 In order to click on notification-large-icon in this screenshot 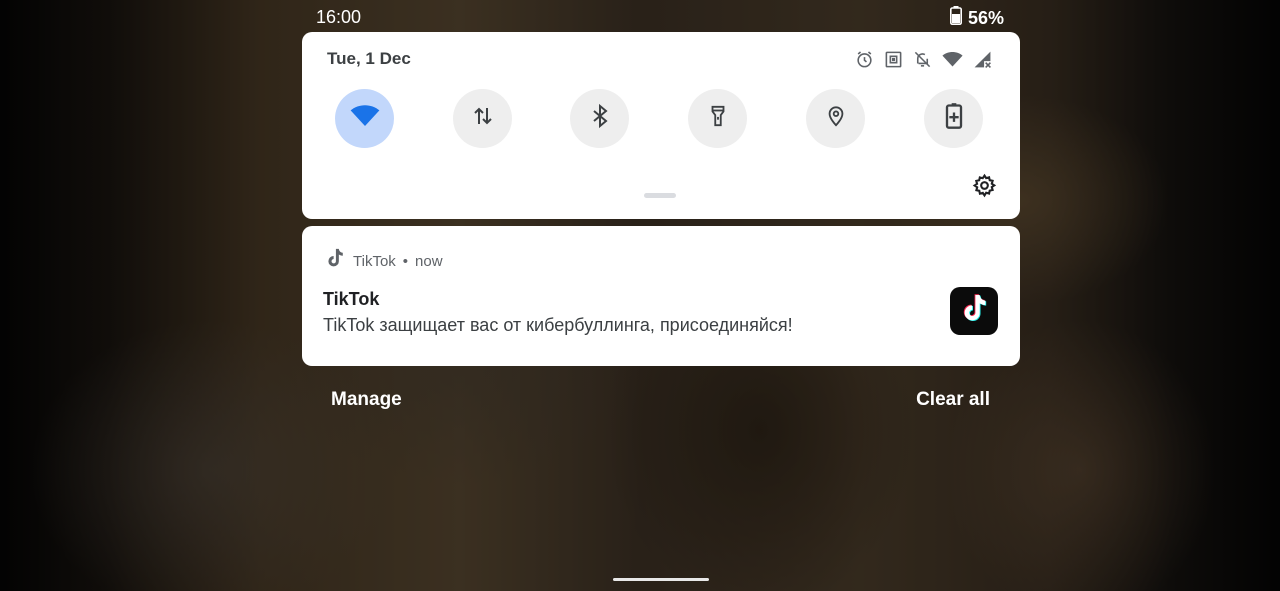, I will do `click(974, 311)`.